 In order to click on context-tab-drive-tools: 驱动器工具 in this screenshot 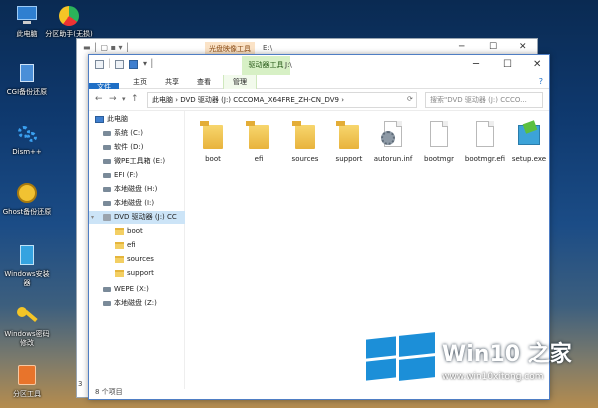, I will do `click(266, 65)`.